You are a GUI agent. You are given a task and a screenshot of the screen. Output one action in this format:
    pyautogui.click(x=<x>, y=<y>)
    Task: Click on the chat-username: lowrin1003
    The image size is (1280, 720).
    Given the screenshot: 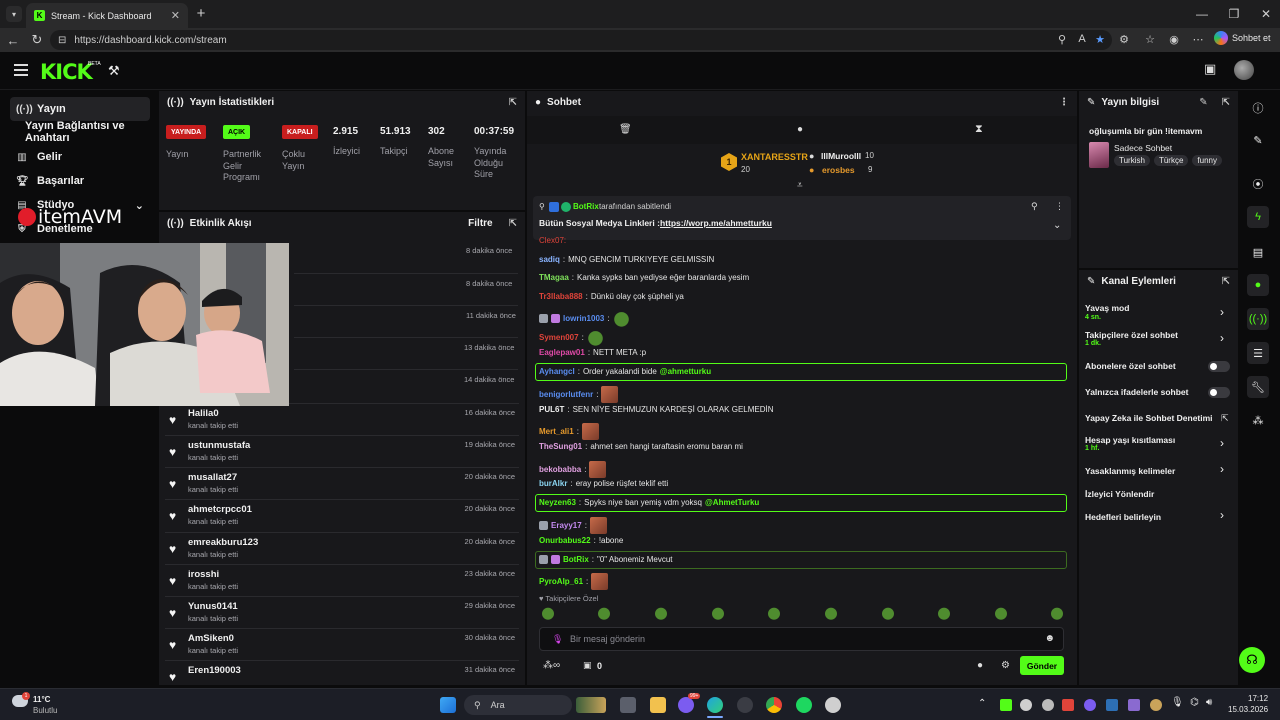 What is the action you would take?
    pyautogui.click(x=583, y=318)
    